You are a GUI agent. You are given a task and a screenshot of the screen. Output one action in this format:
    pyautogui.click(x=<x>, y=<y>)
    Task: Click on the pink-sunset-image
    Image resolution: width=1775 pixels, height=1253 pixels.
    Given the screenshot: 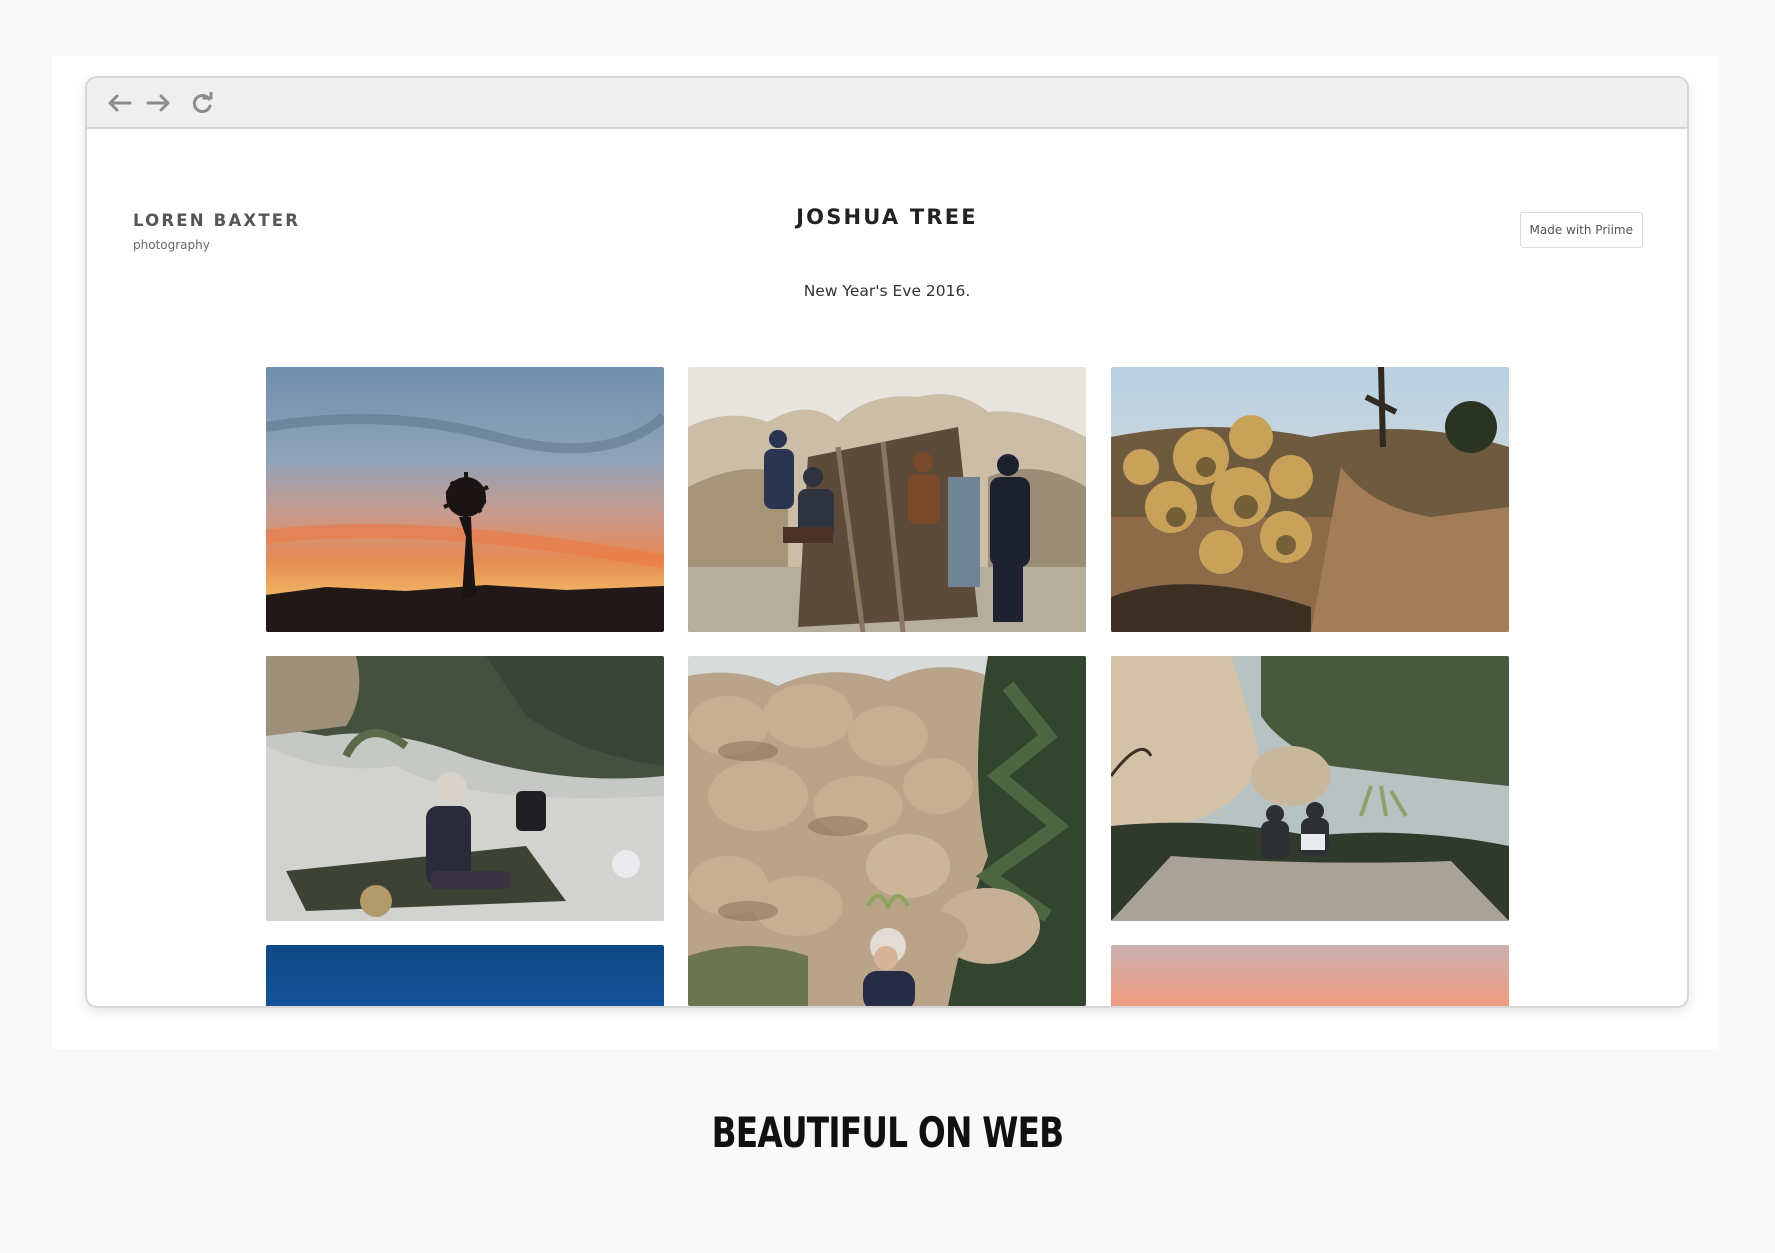 What is the action you would take?
    pyautogui.click(x=1310, y=975)
    